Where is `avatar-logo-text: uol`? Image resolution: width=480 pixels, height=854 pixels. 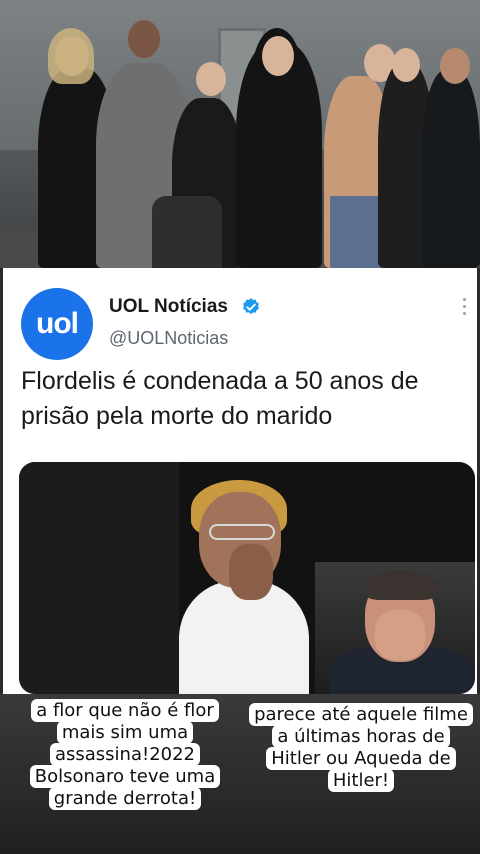
avatar-logo-text: uol is located at coordinates (57, 323).